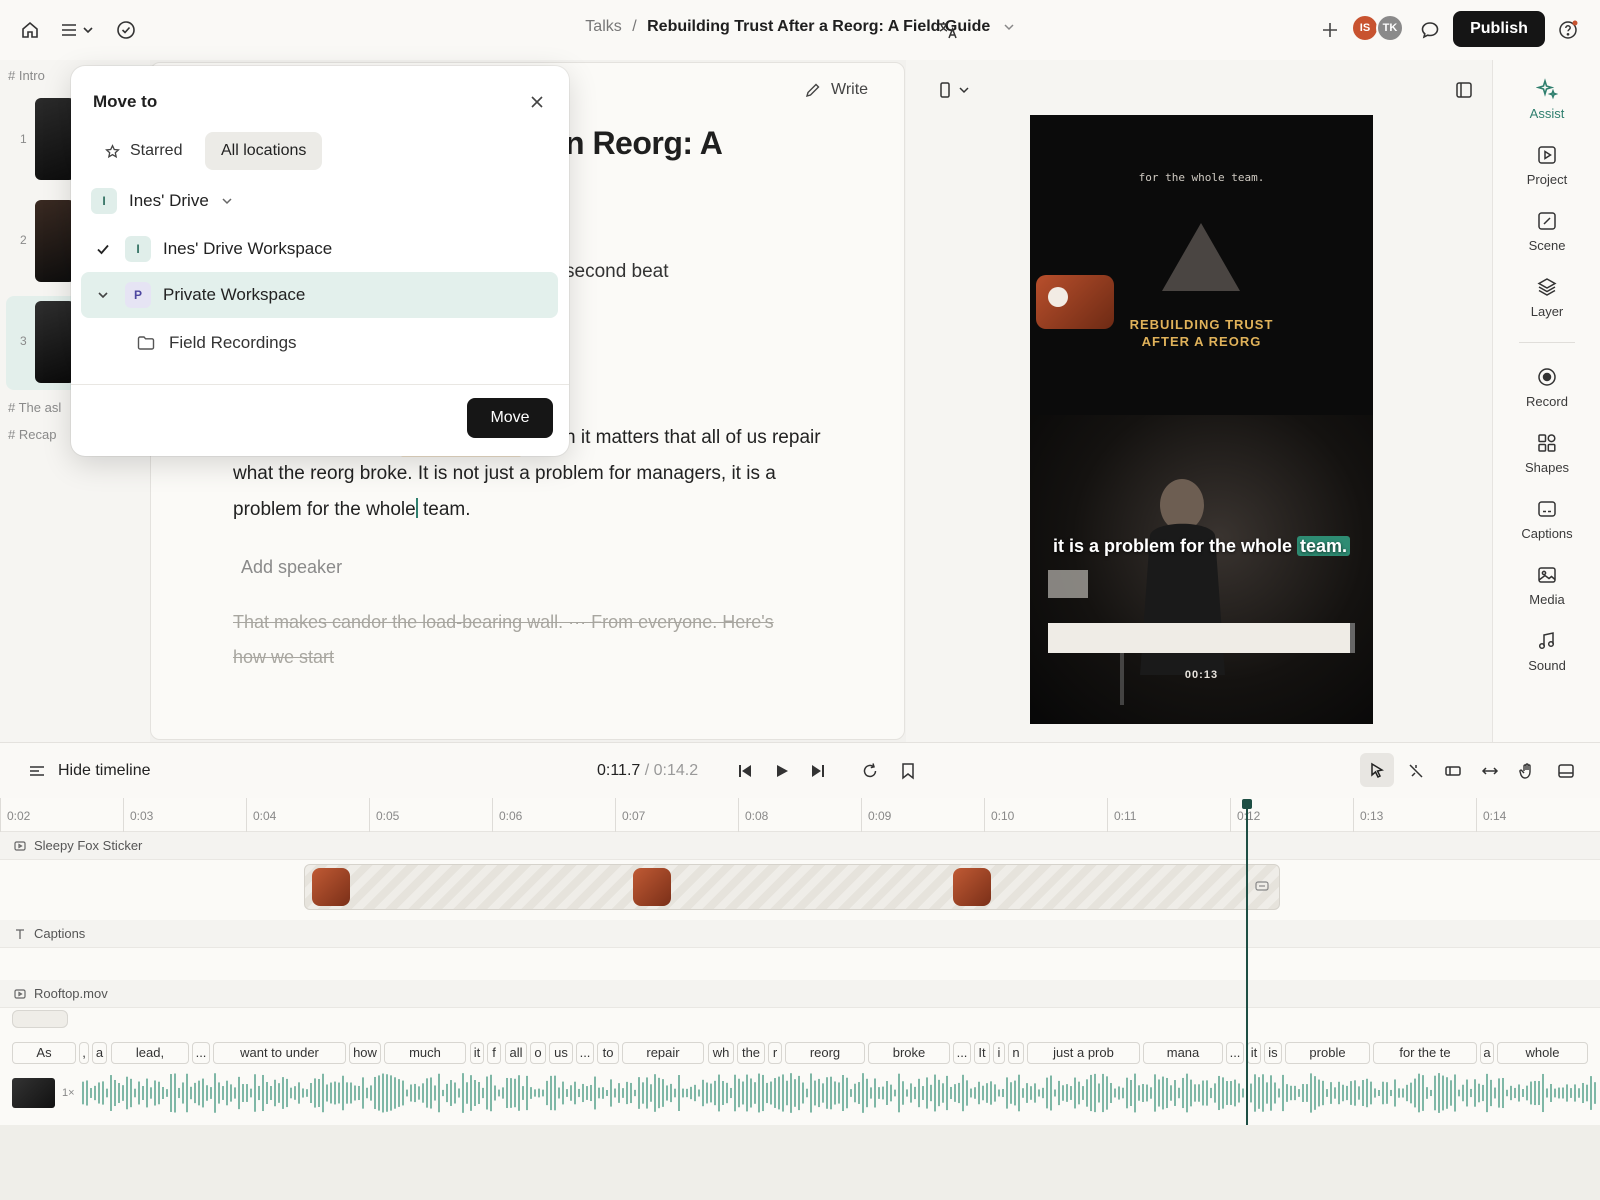 Image resolution: width=1600 pixels, height=1200 pixels. What do you see at coordinates (32, 434) in the screenshot?
I see `scene-heading-recap: # Recap` at bounding box center [32, 434].